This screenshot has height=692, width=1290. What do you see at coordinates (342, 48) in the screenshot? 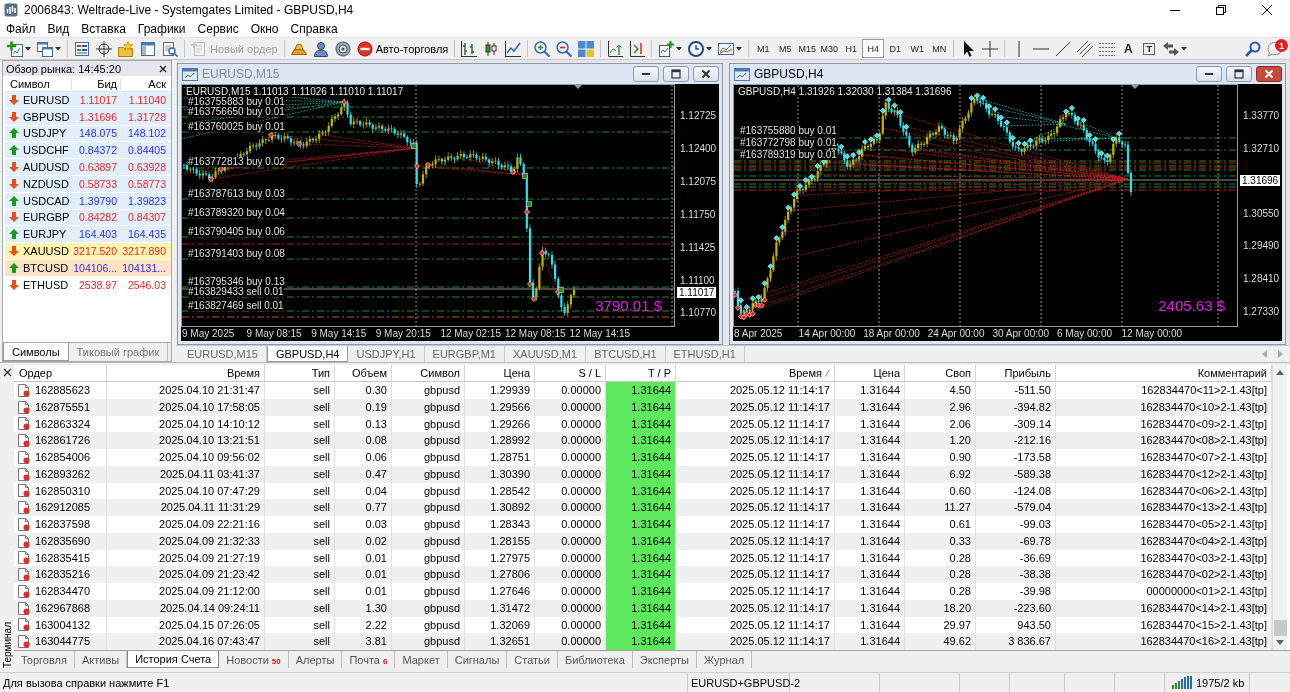
I see `rings-icon` at bounding box center [342, 48].